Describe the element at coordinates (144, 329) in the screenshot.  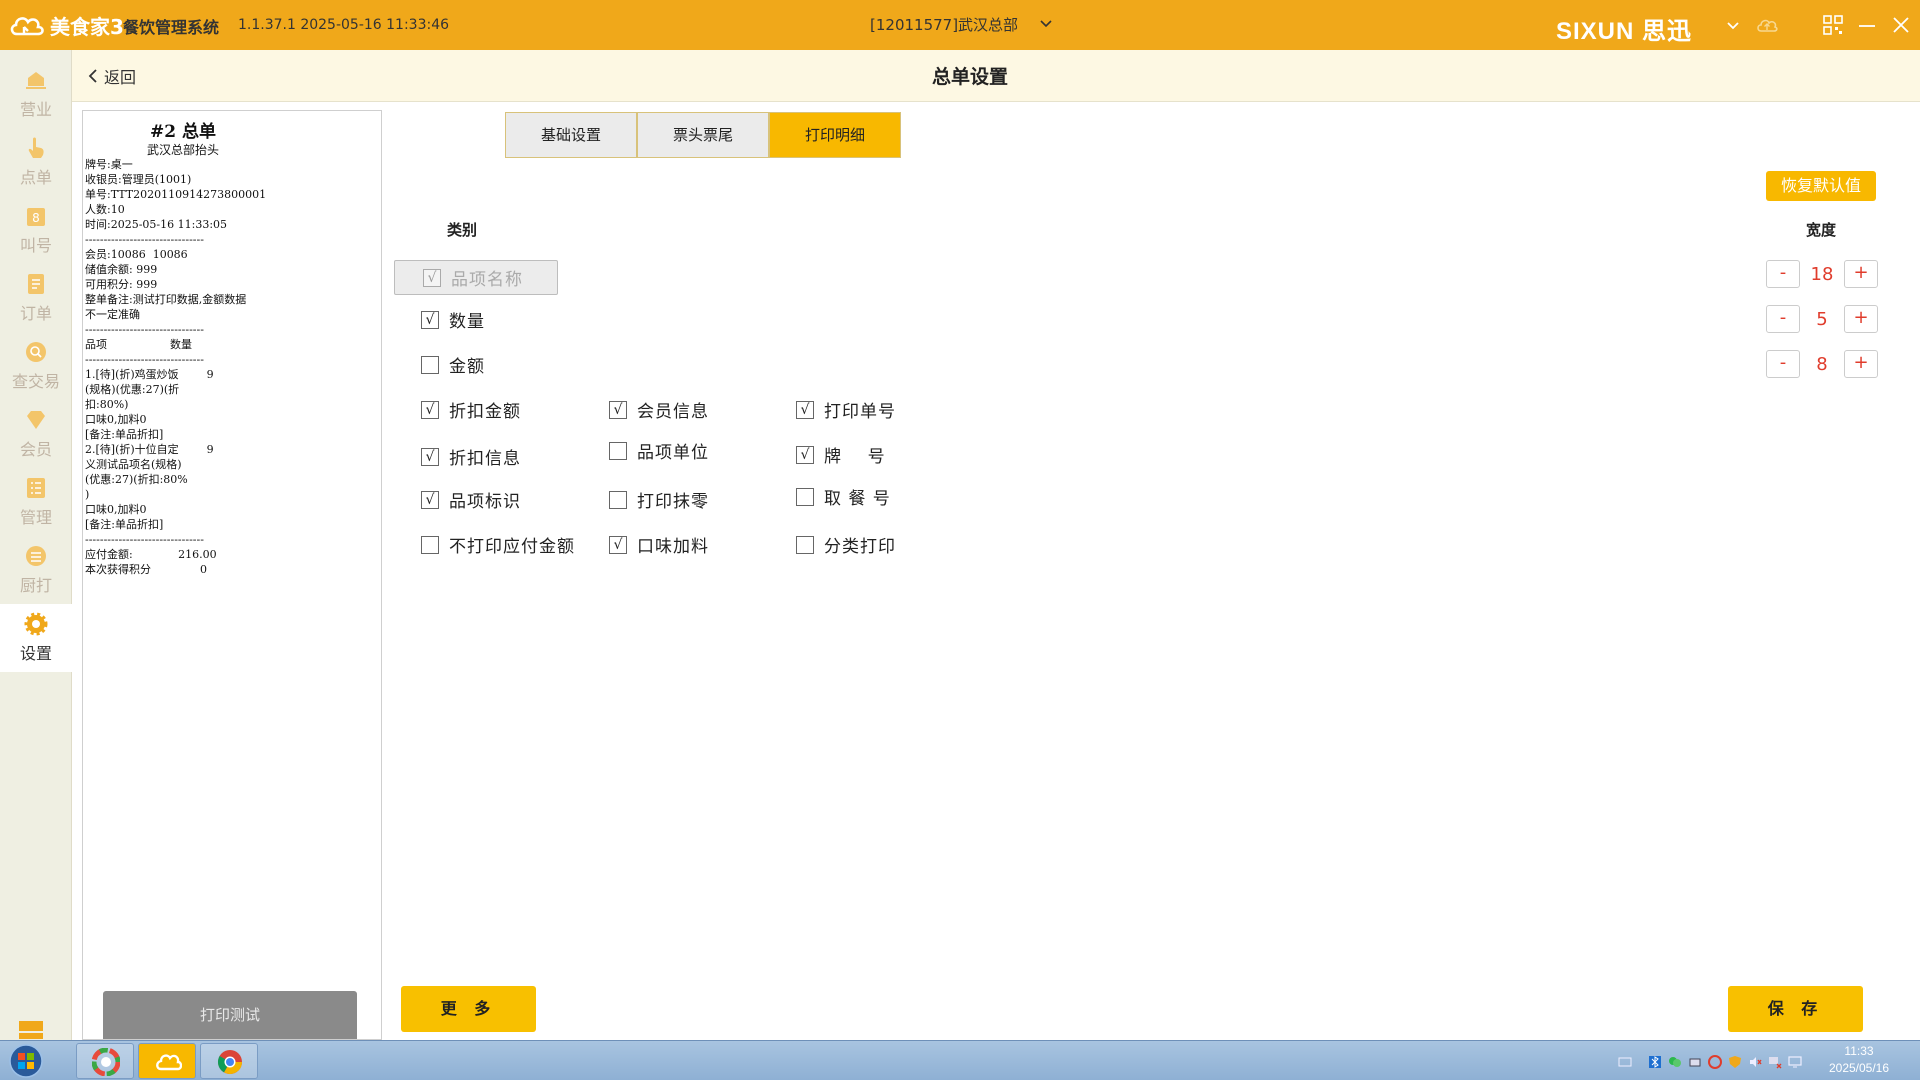
I see `receipt-line: --------------------------------` at that location.